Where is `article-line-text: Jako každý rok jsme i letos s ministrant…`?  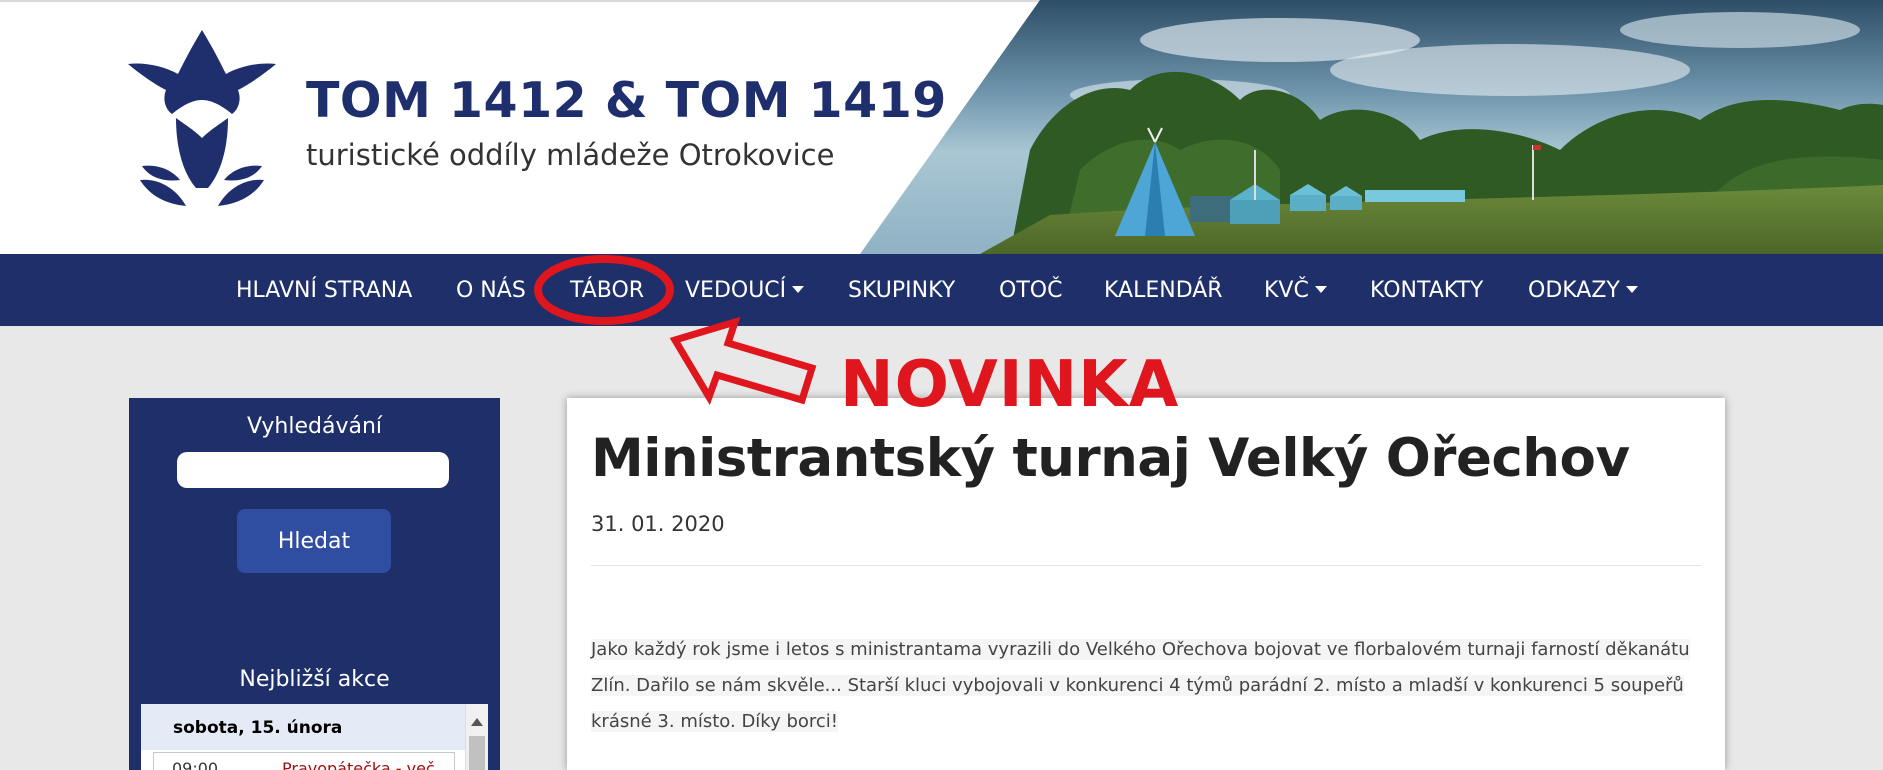
article-line-text: Jako každý rok jsme i letos s ministrant… is located at coordinates (1140, 649).